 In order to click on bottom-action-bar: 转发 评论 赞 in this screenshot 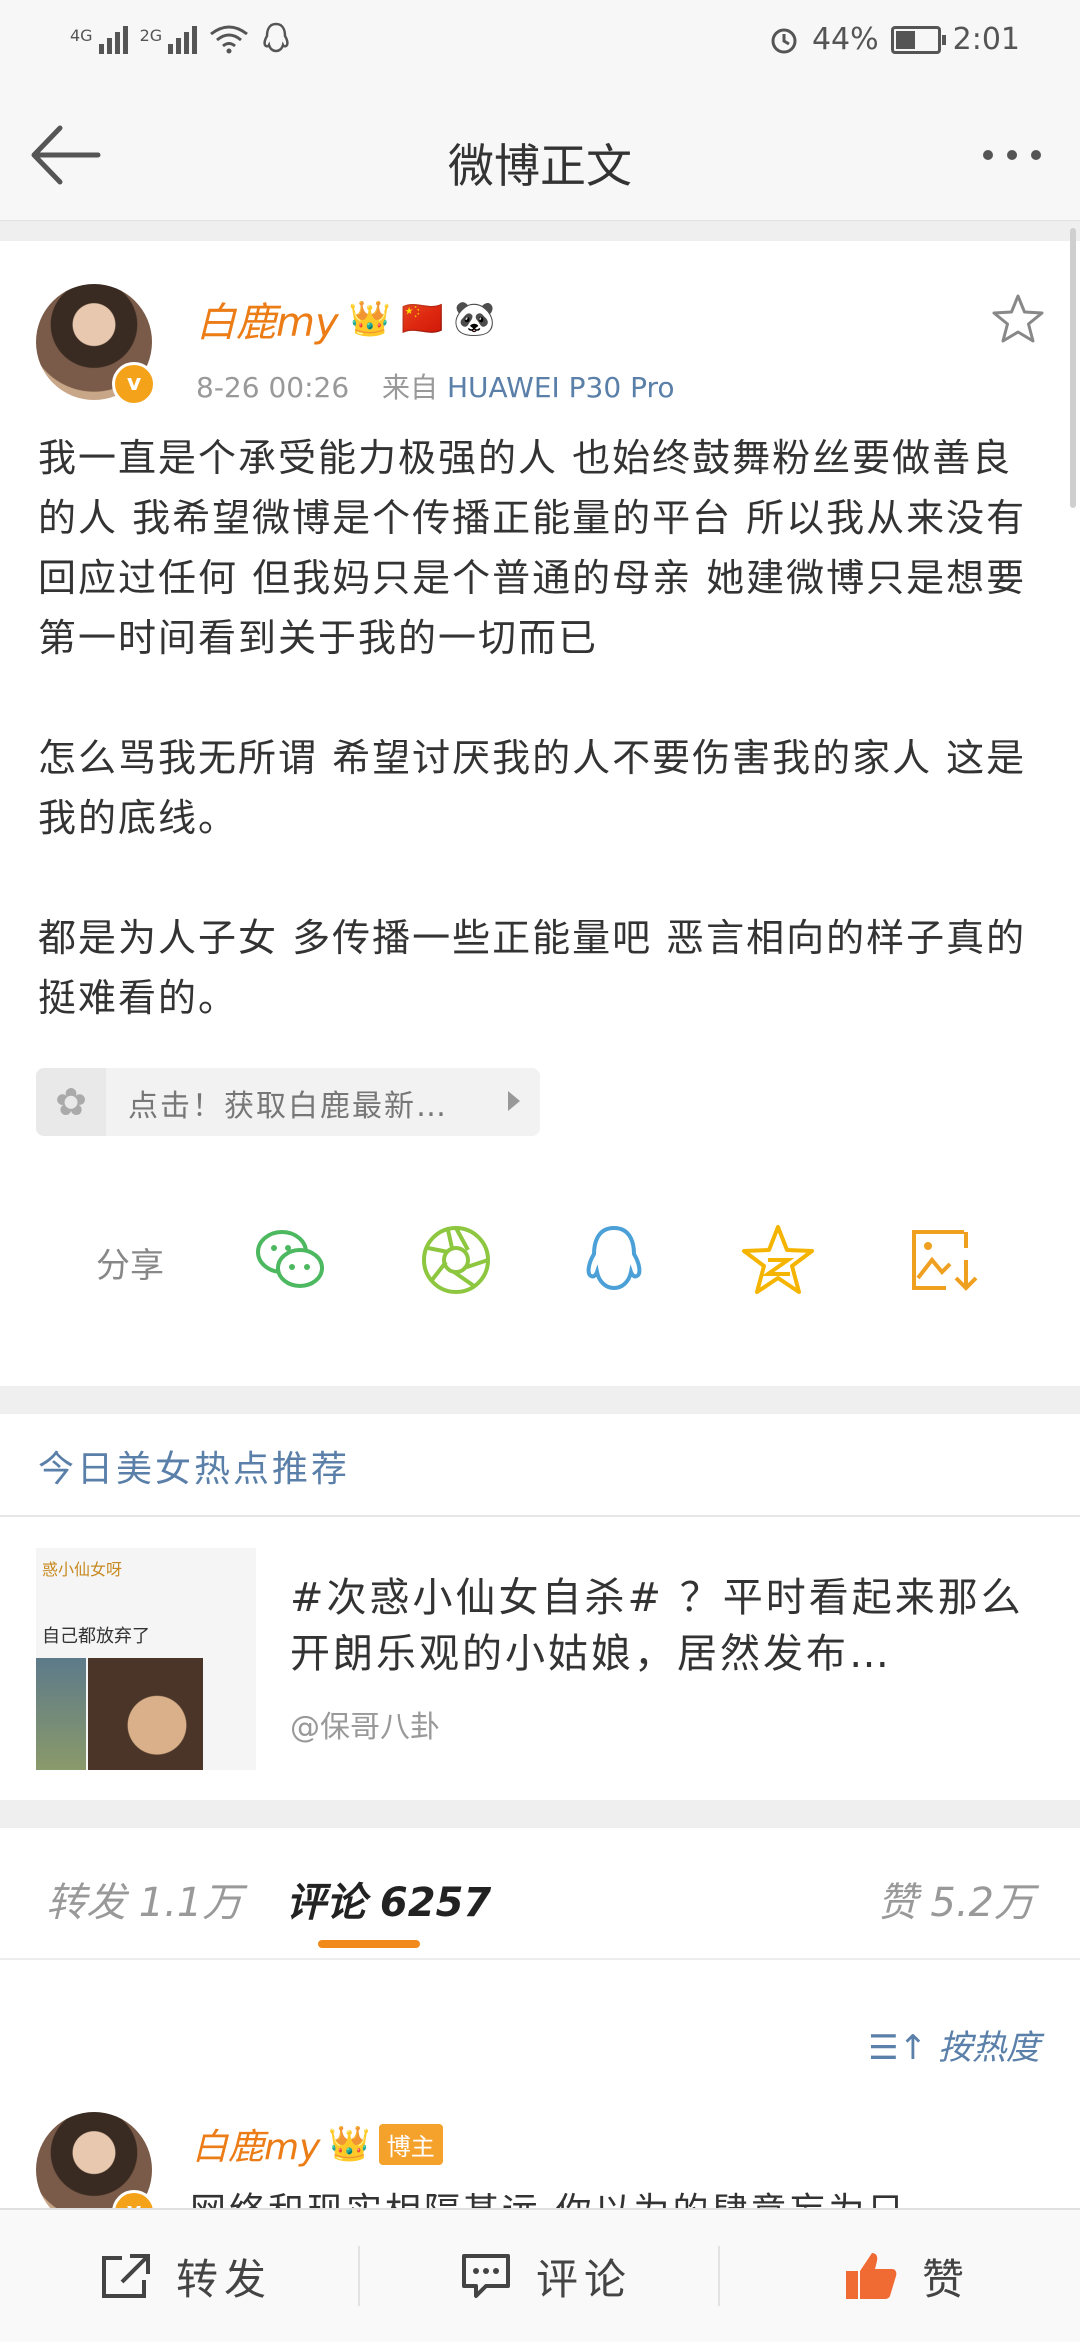, I will do `click(540, 2275)`.